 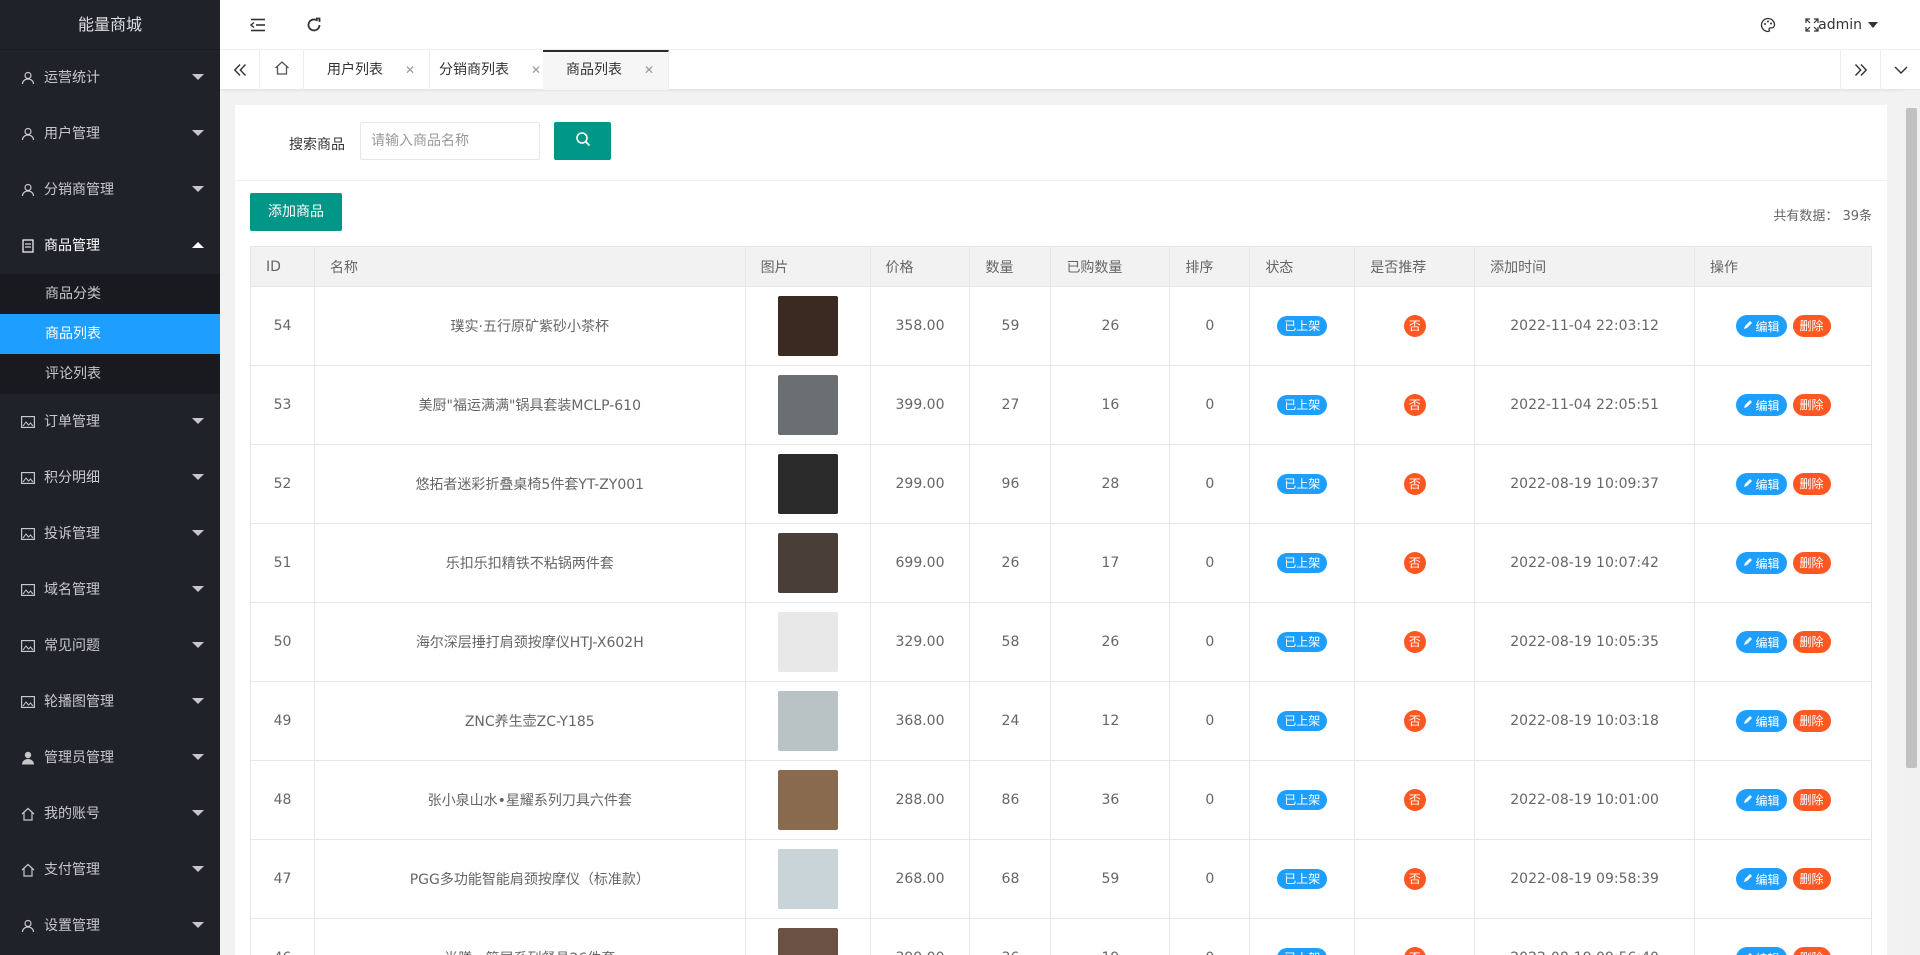 I want to click on cell-actions: 编辑删除, so click(x=1783, y=879).